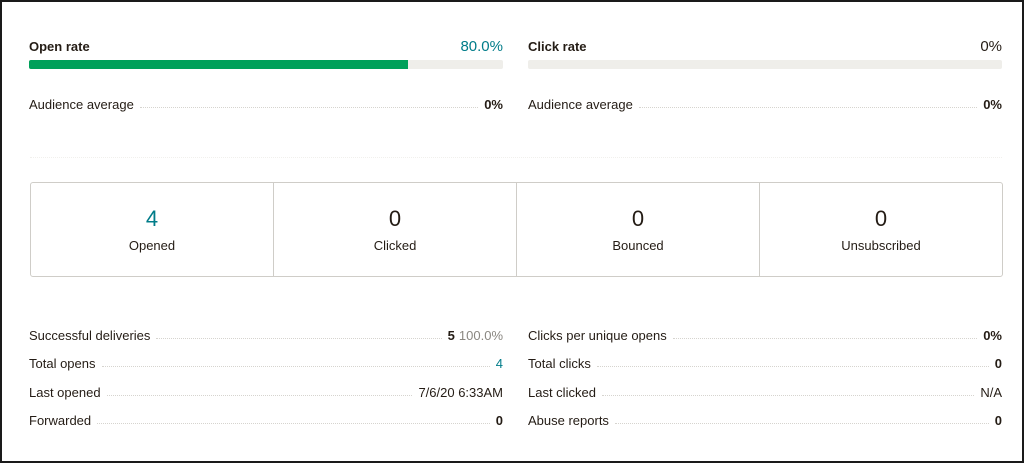  Describe the element at coordinates (562, 392) in the screenshot. I see `stat-label: Last clicked` at that location.